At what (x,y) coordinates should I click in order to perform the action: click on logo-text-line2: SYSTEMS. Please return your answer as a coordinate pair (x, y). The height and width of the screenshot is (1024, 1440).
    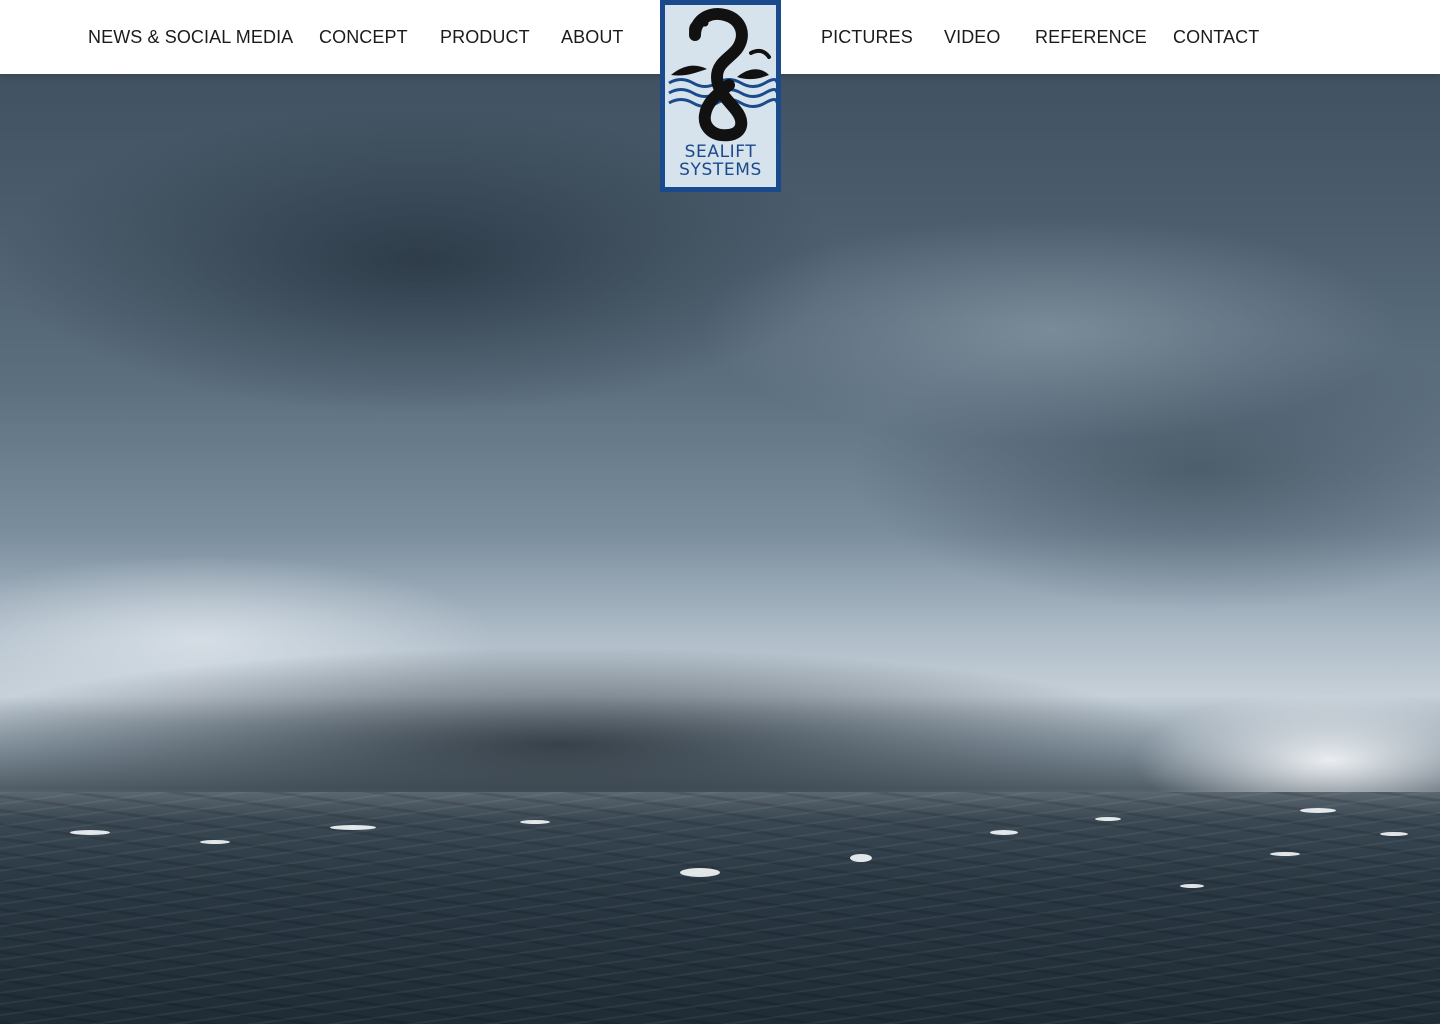
    Looking at the image, I should click on (720, 170).